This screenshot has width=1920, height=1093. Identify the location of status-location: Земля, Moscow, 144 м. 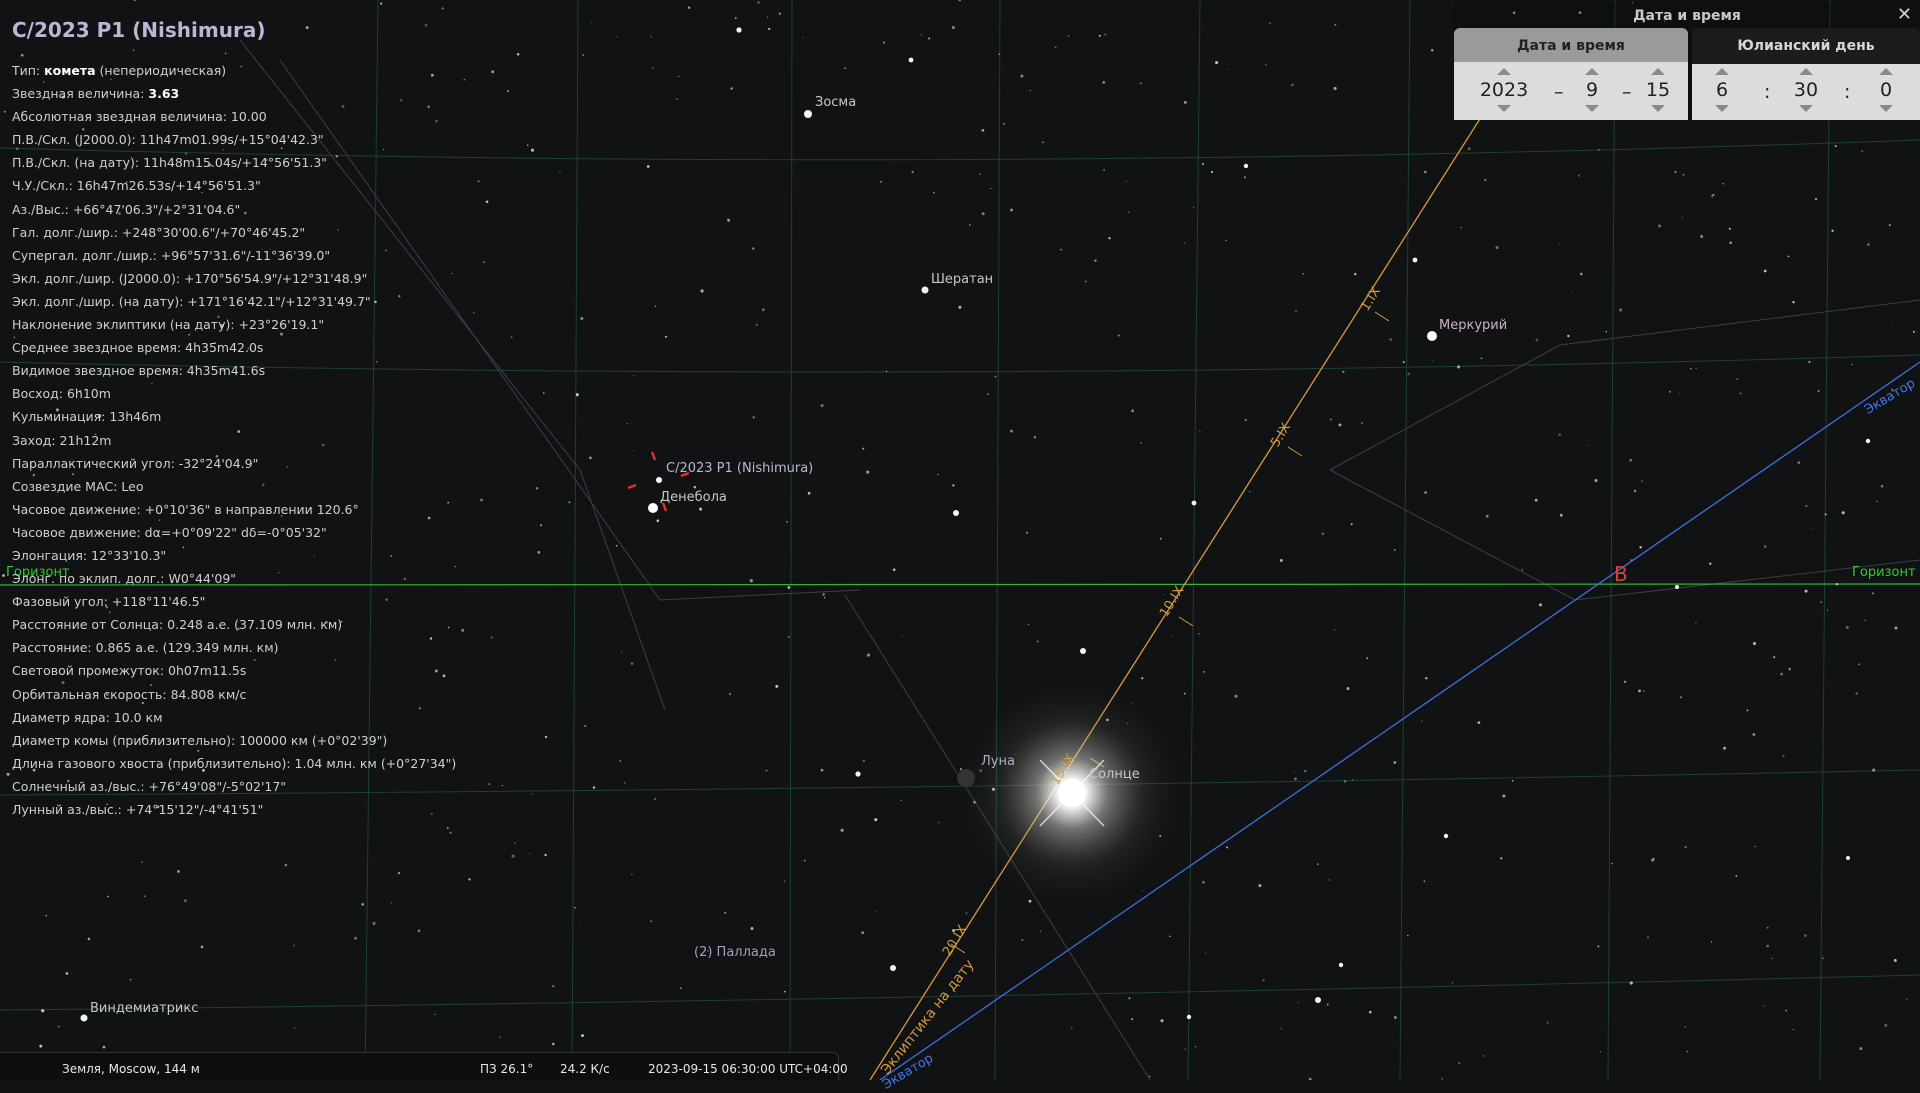
(131, 1069).